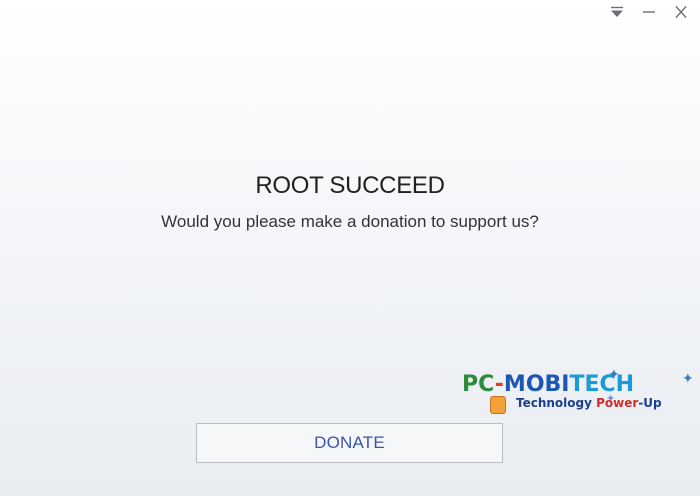 The image size is (700, 496). What do you see at coordinates (617, 403) in the screenshot?
I see `watermark-tagline-part: Power` at bounding box center [617, 403].